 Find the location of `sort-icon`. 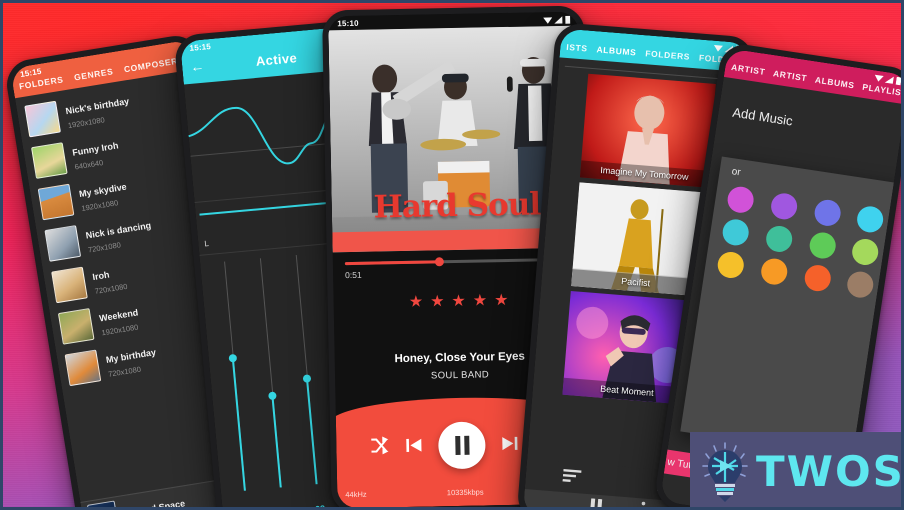

sort-icon is located at coordinates (572, 478).